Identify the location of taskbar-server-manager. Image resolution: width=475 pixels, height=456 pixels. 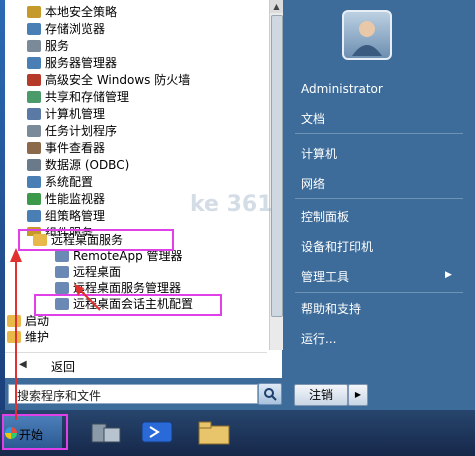
(106, 432).